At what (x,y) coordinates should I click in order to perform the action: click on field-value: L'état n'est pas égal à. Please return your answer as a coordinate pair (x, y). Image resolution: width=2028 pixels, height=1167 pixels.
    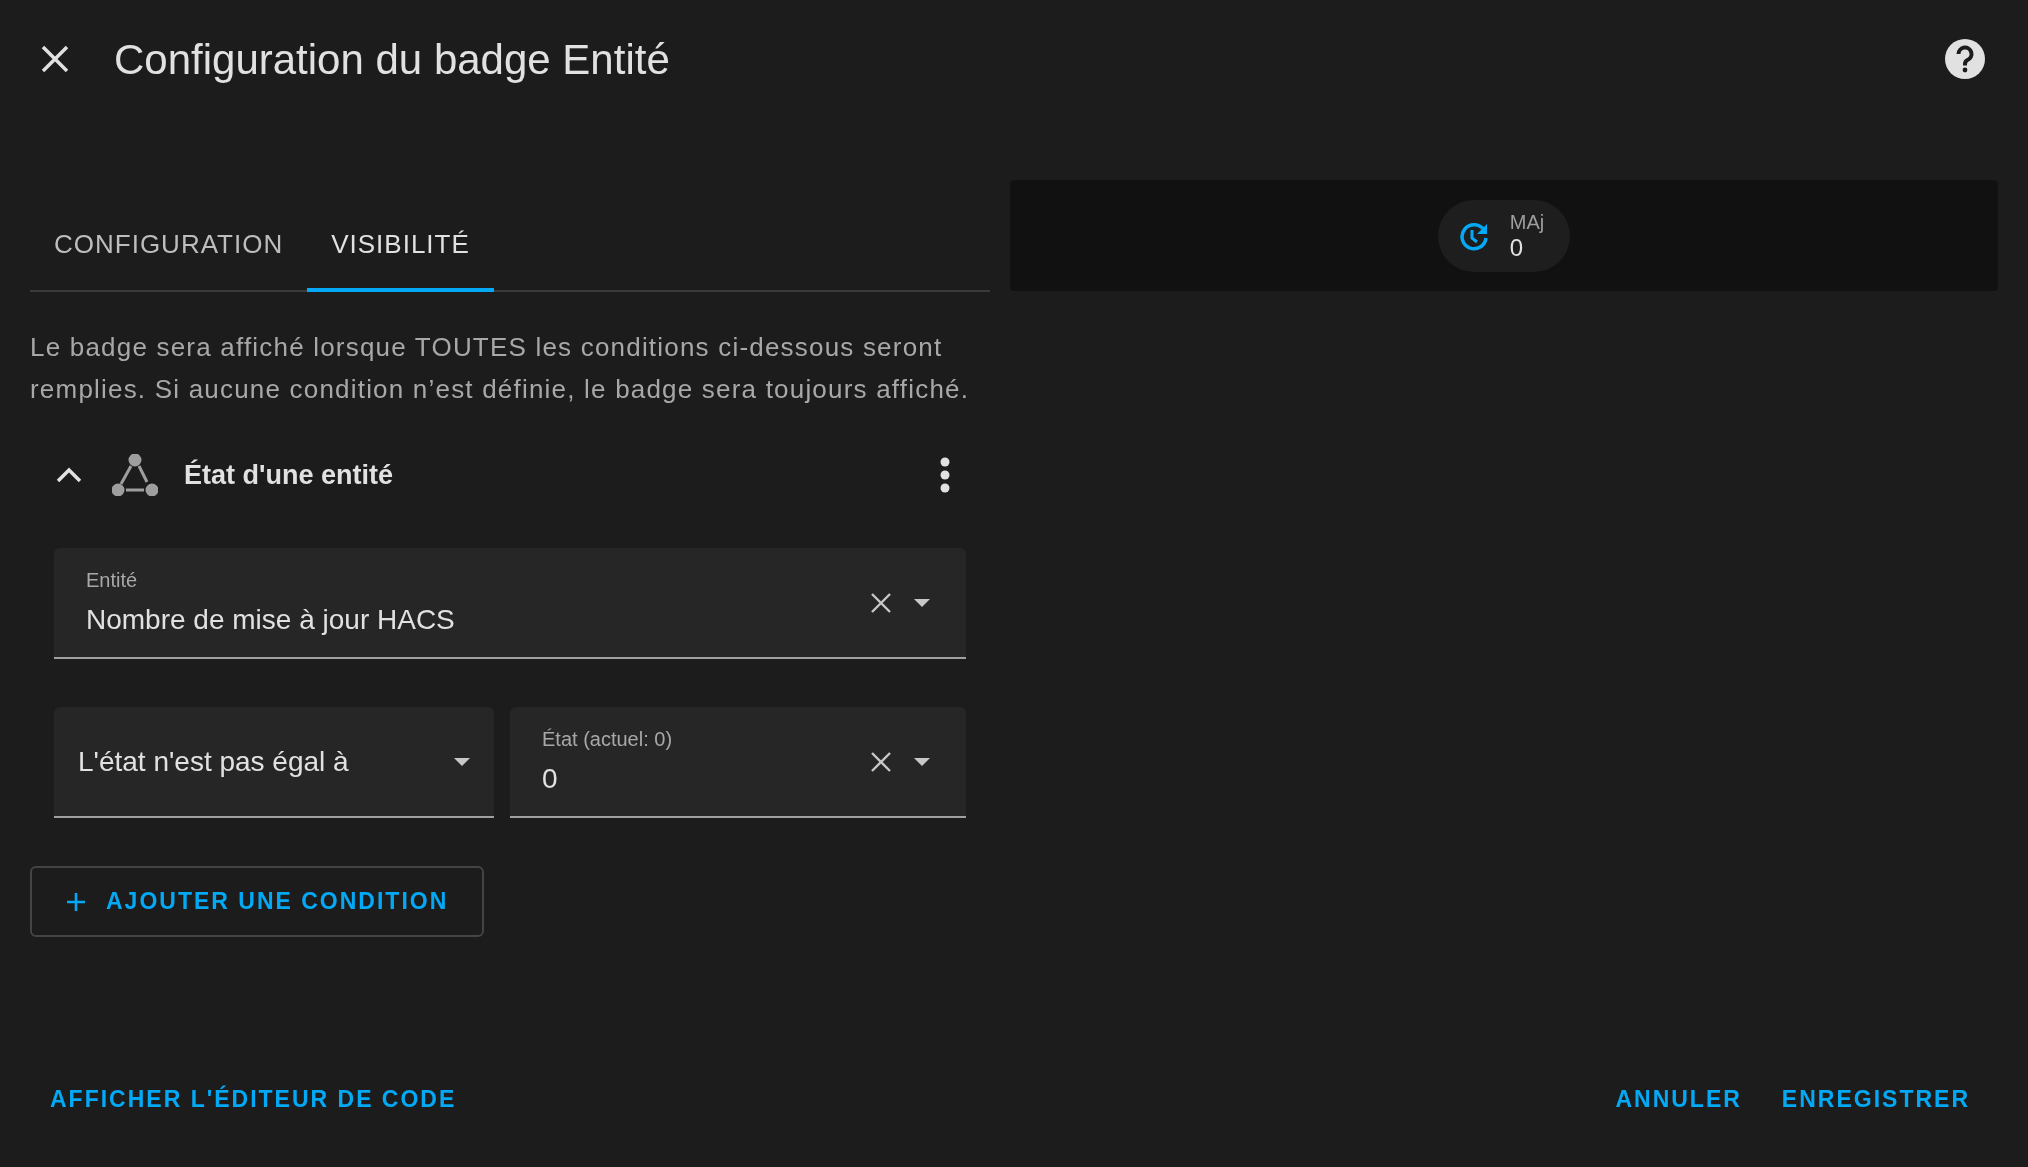
    Looking at the image, I should click on (214, 761).